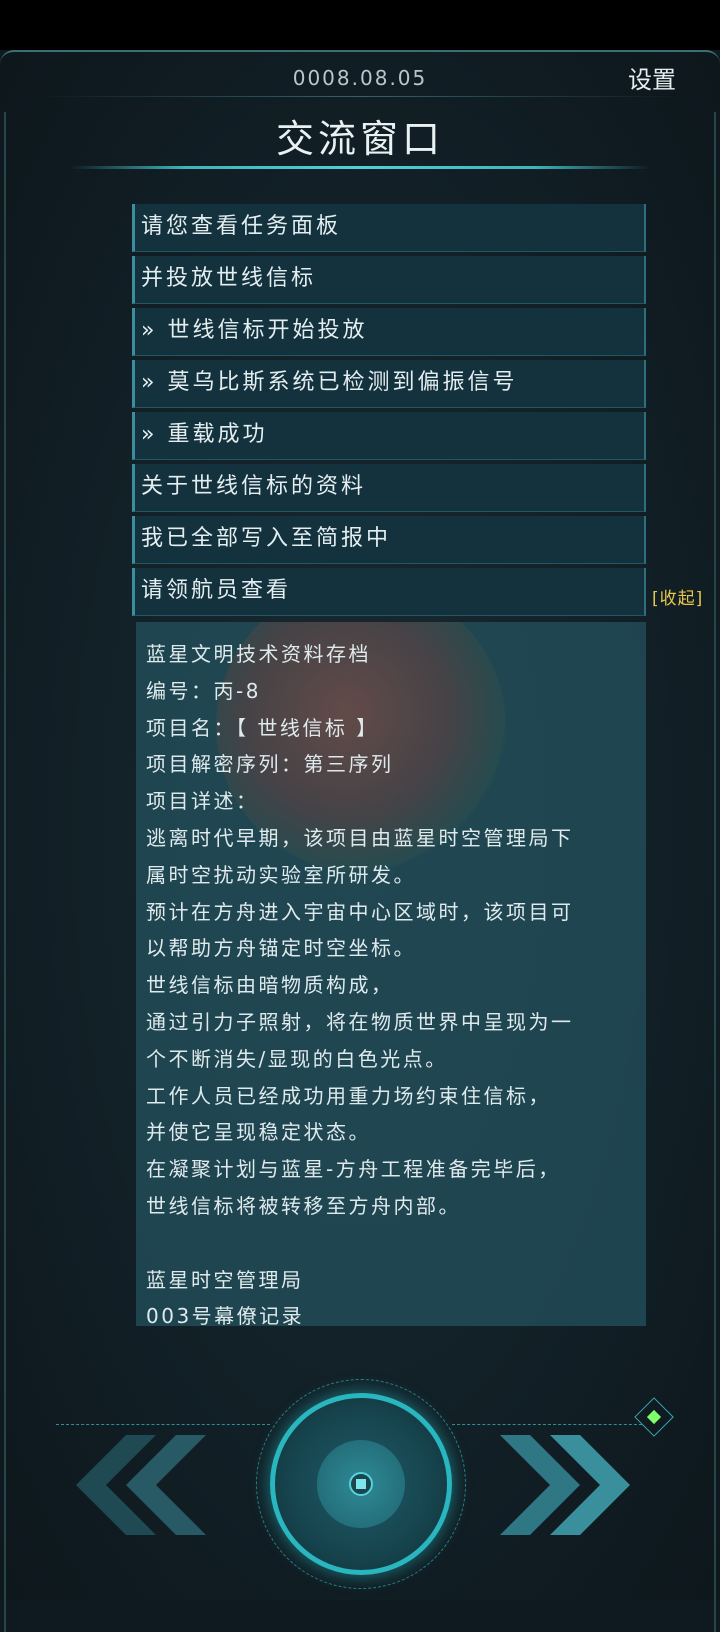  Describe the element at coordinates (389, 488) in the screenshot. I see `message-row: 关于世线信标的资料` at that location.